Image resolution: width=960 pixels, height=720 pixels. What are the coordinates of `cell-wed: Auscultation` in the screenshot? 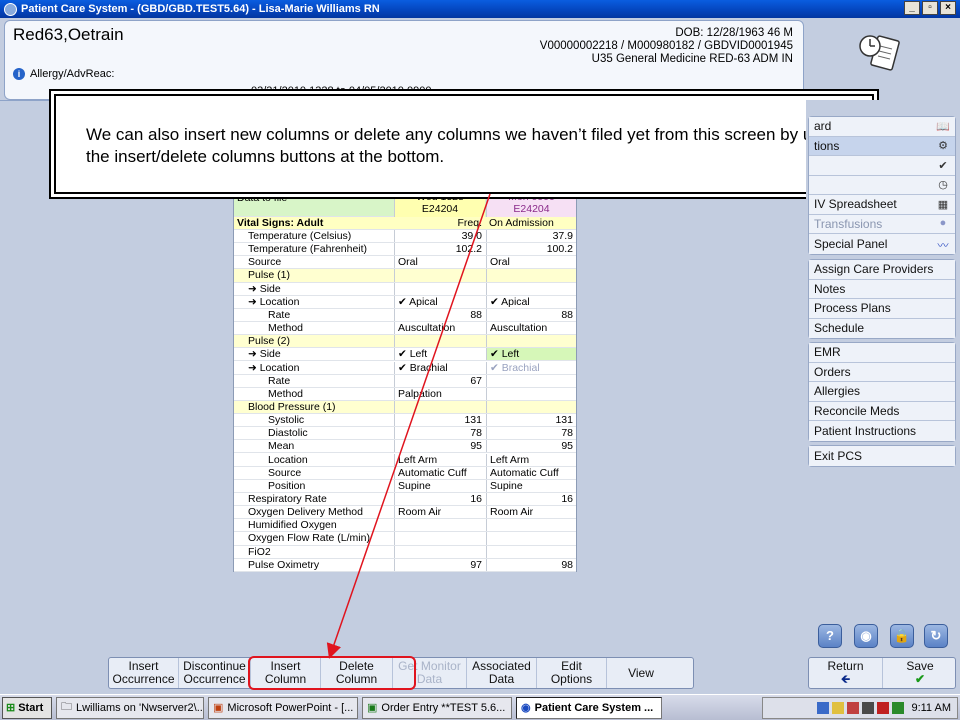 It's located at (439, 328).